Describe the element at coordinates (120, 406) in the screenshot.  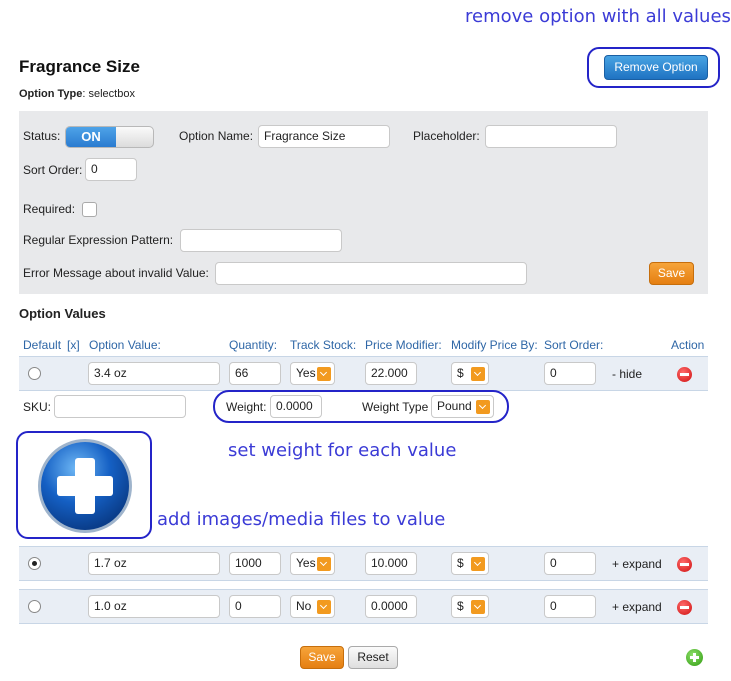
I see `sku-input` at that location.